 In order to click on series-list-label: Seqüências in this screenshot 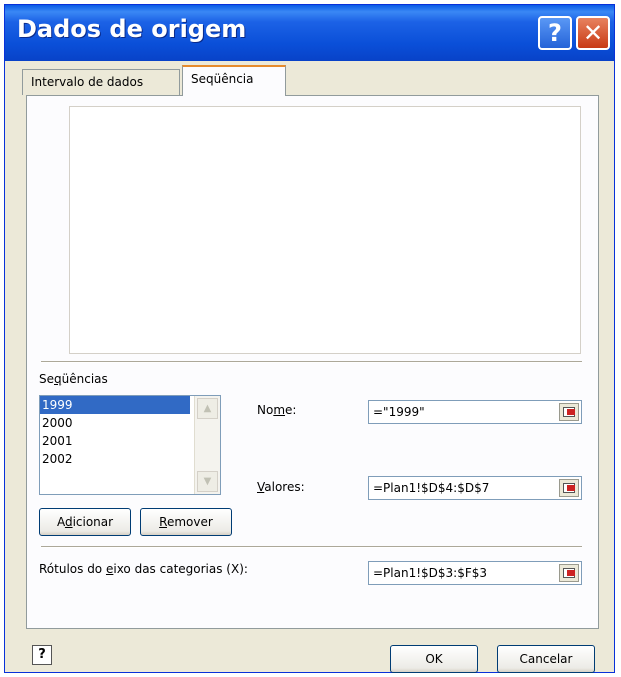, I will do `click(73, 379)`.